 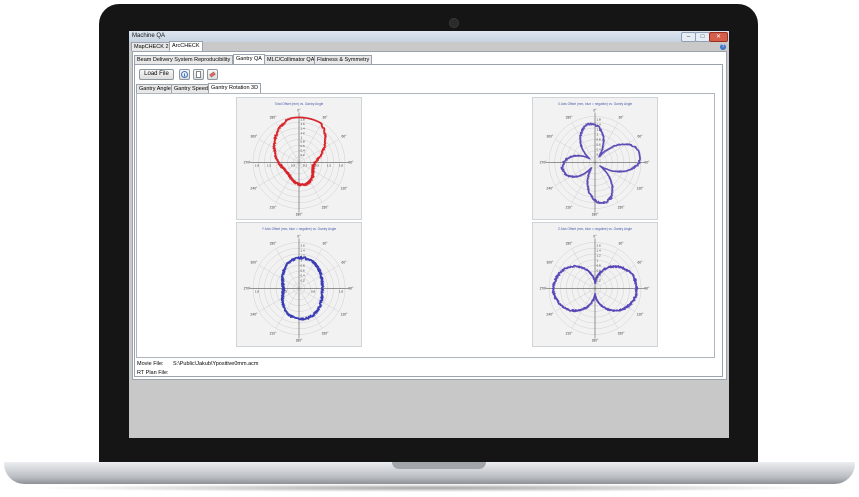 What do you see at coordinates (249, 59) in the screenshot?
I see `tab-gantry-qa: Gantry QA` at bounding box center [249, 59].